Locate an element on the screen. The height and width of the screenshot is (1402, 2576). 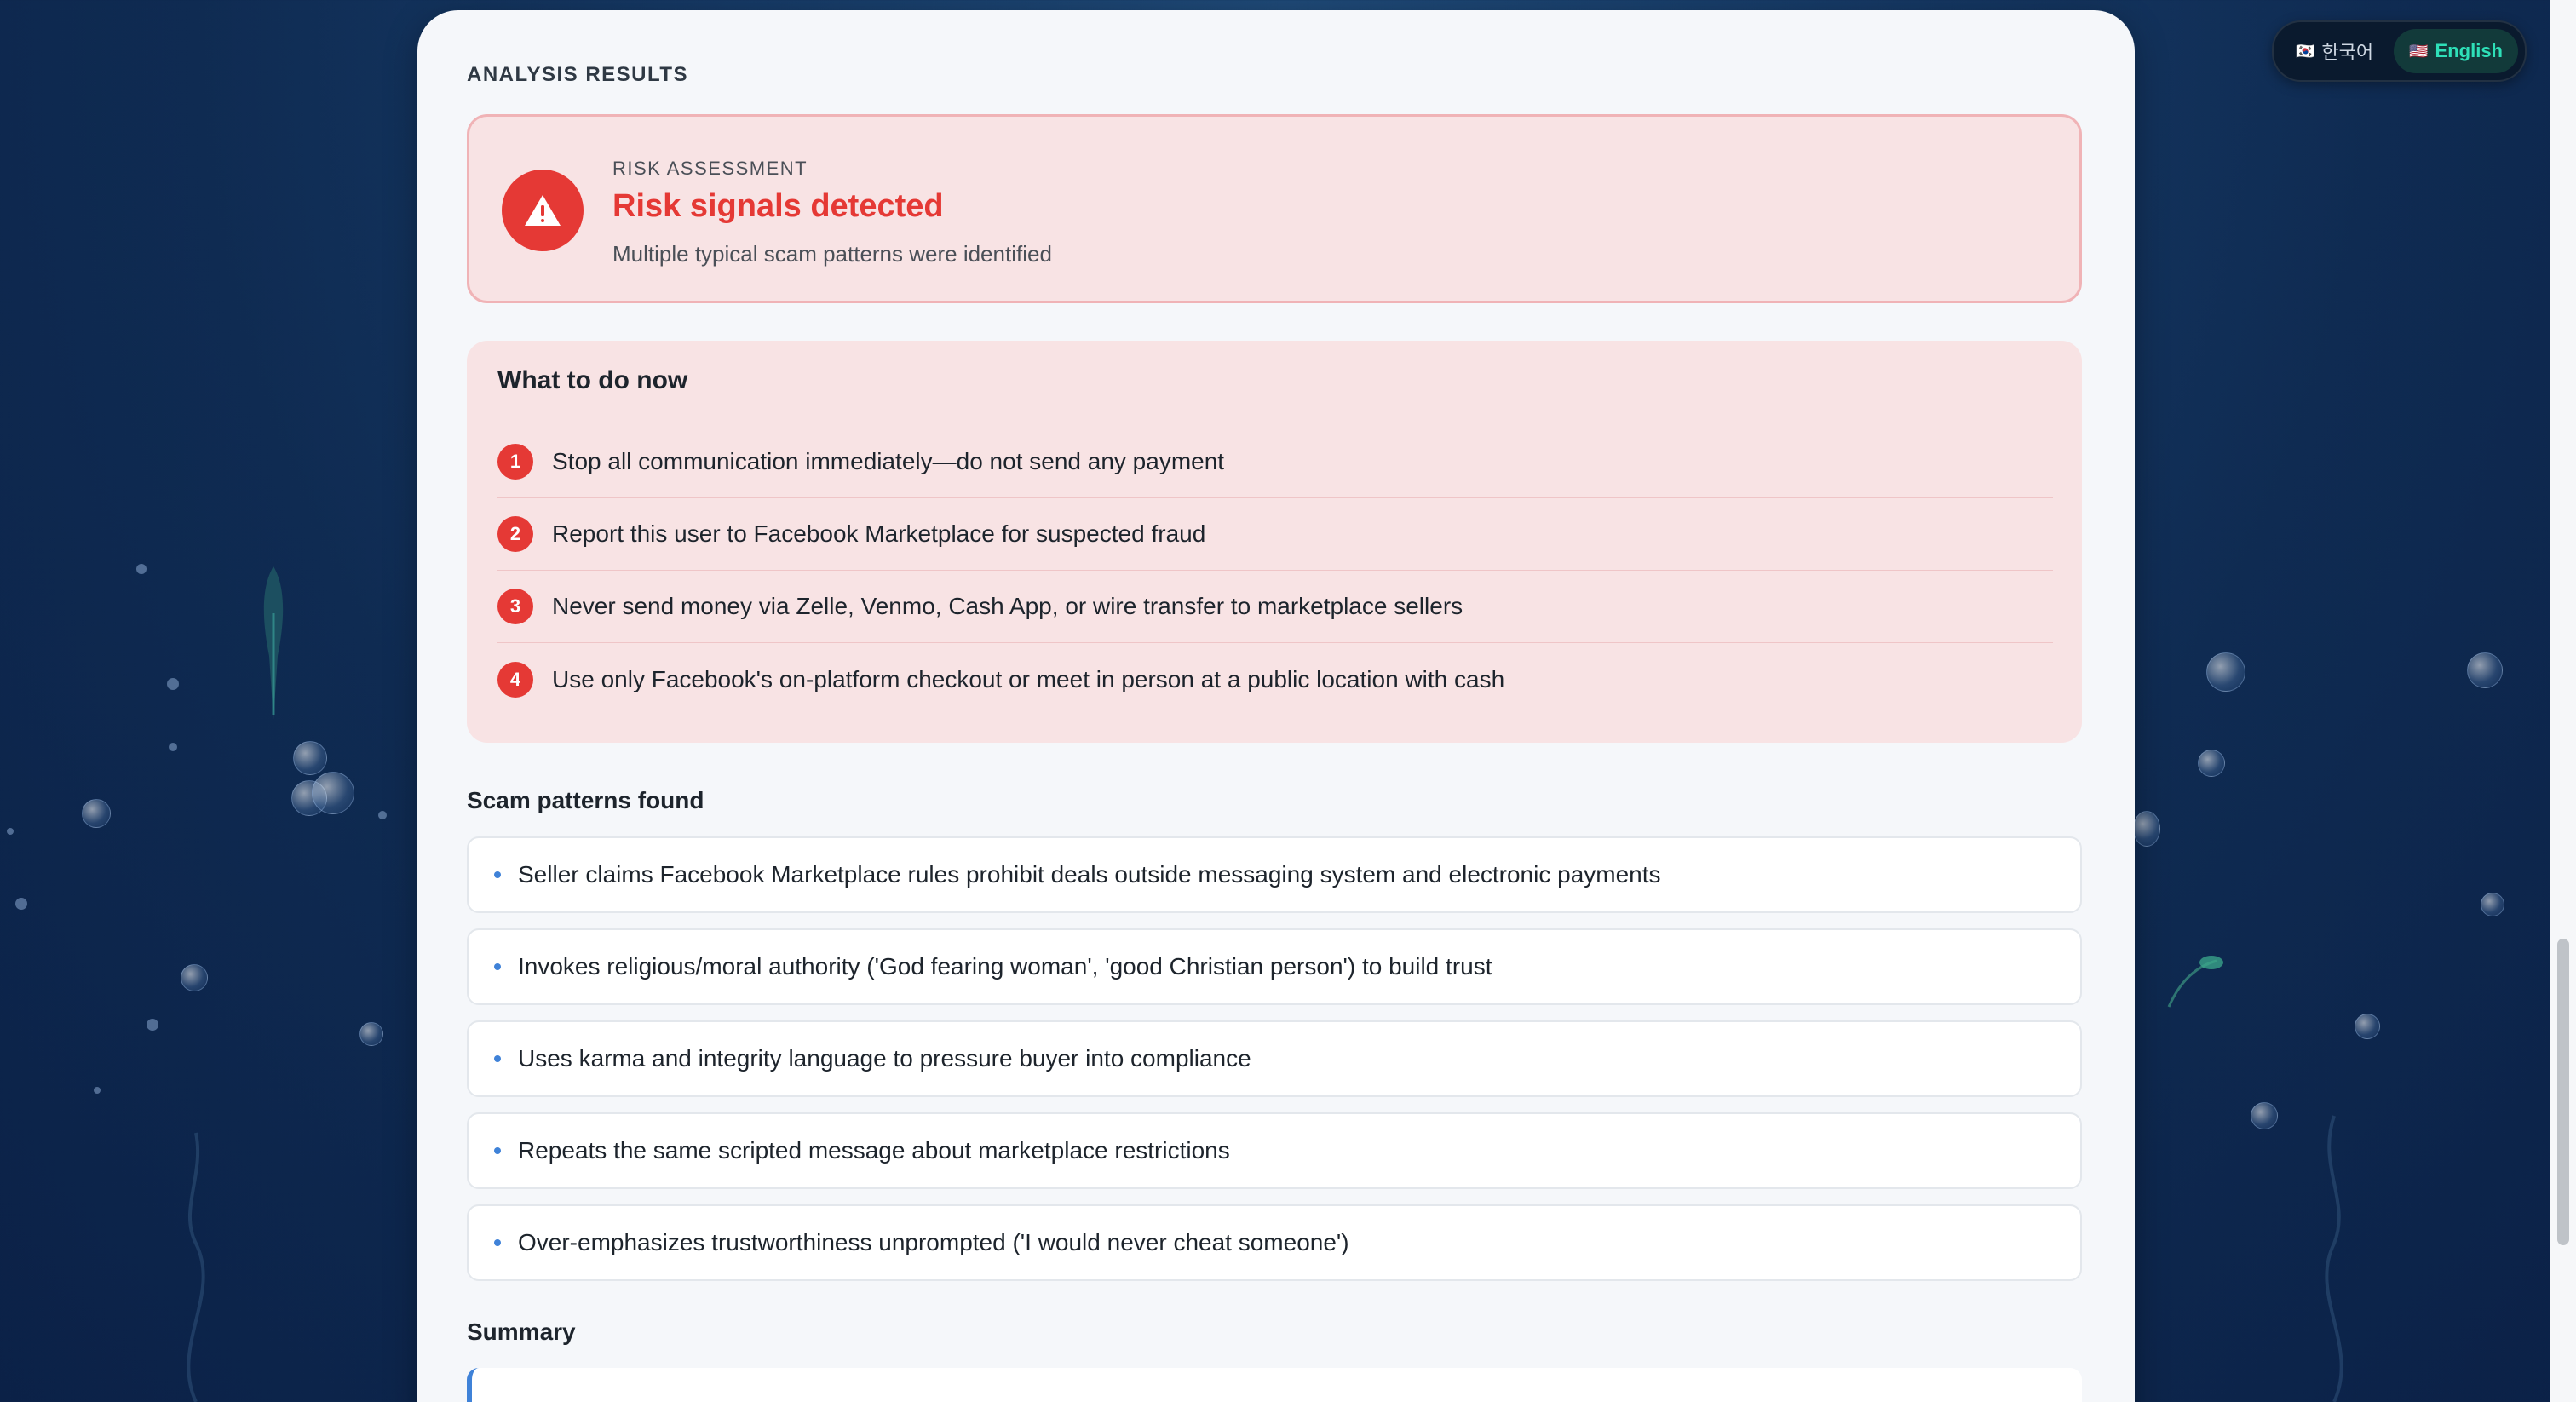
lang-korean-button: 🇰🇷 한국어 is located at coordinates (2335, 51).